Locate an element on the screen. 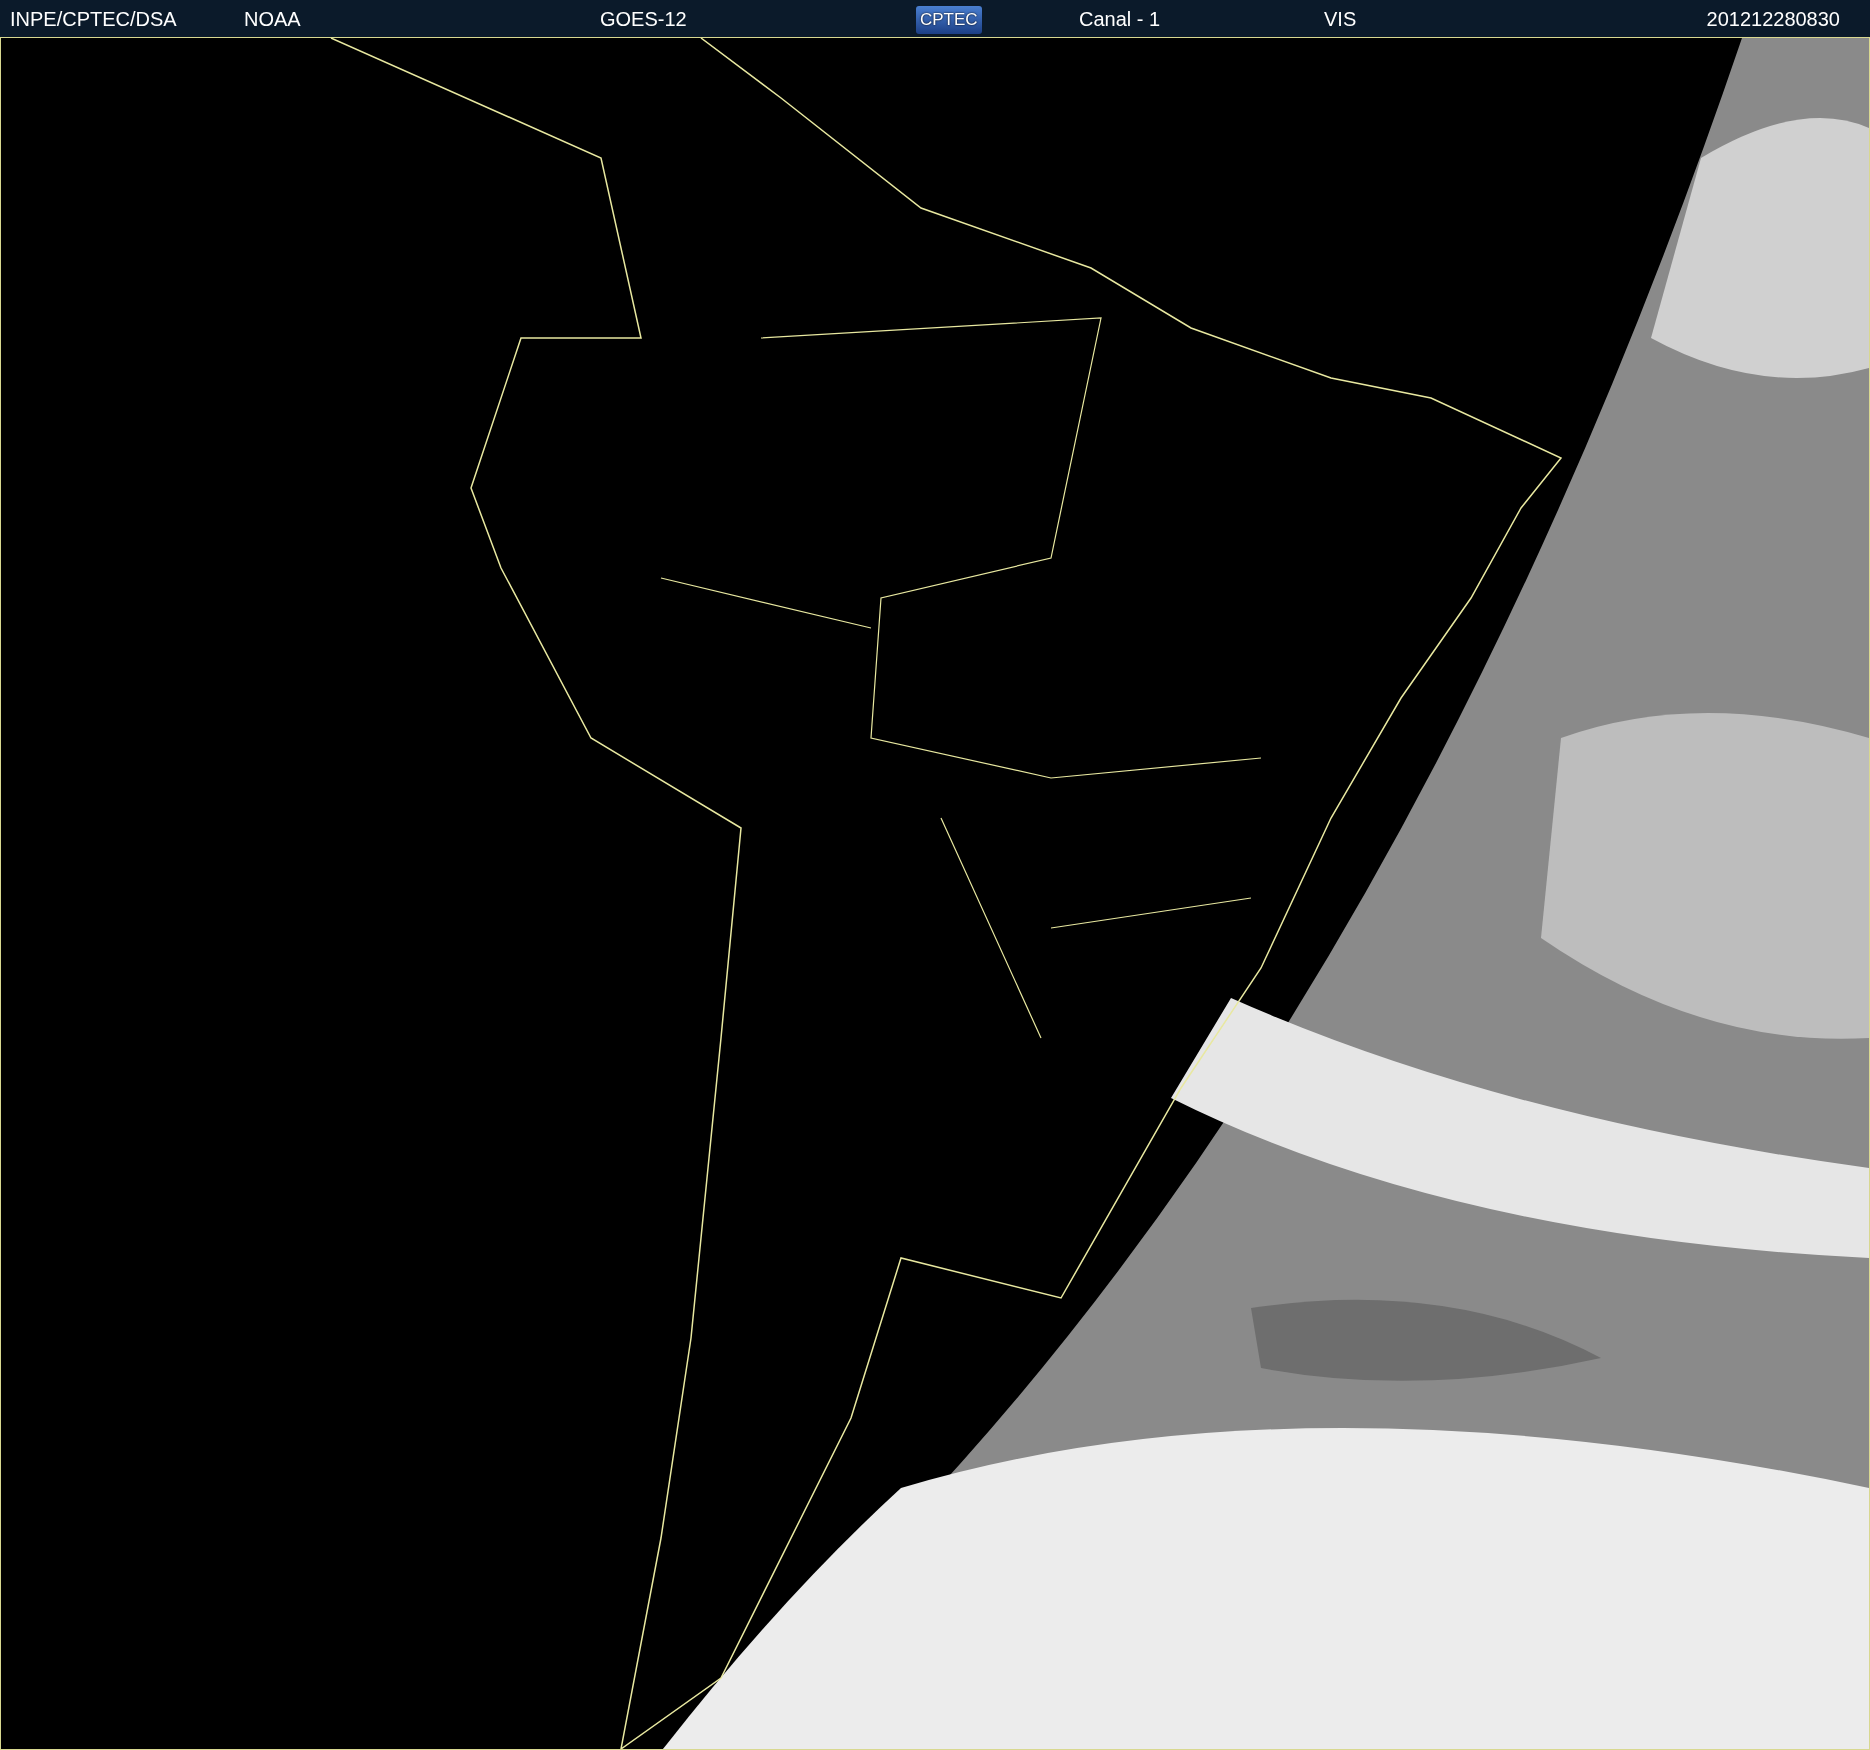 The image size is (1870, 1750). header-label: 201212280830 is located at coordinates (1773, 18).